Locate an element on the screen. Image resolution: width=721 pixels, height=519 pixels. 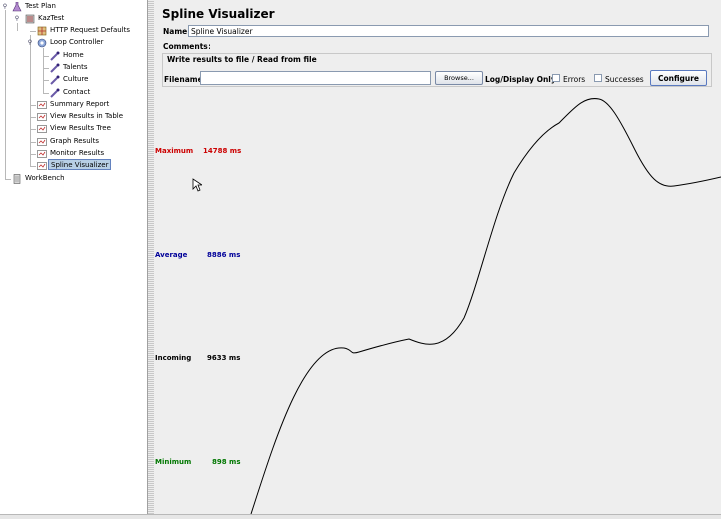
name-label: Name: is located at coordinates (177, 31).